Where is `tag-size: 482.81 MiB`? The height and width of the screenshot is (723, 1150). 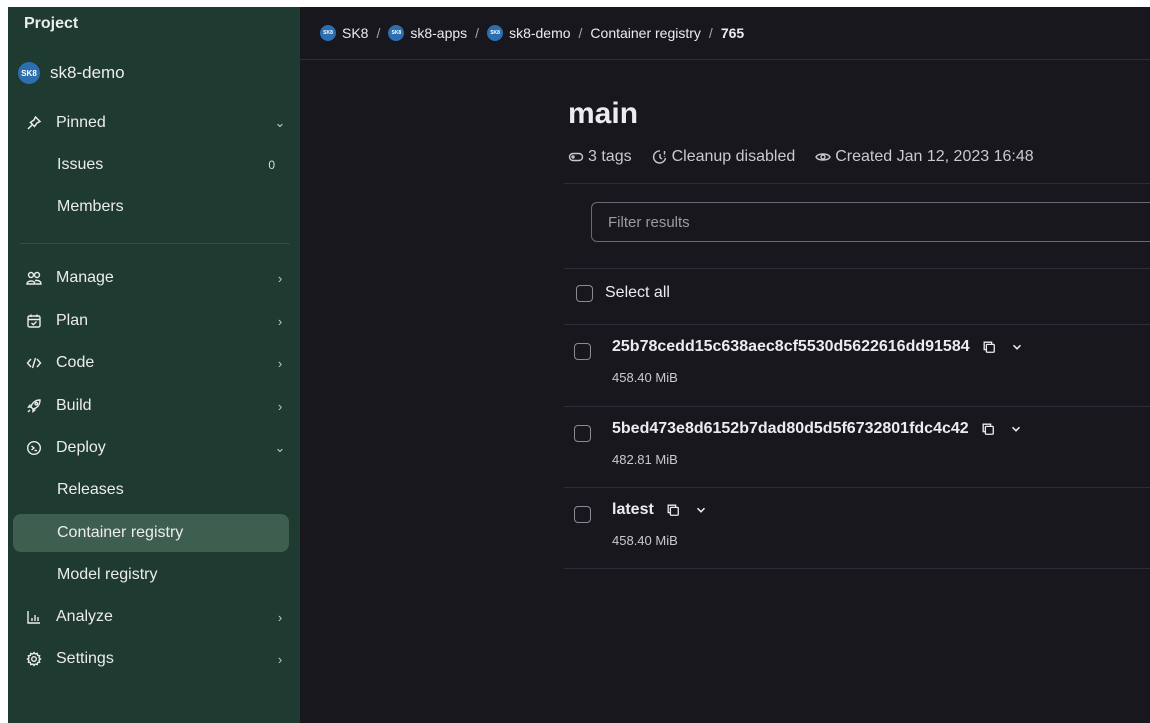 tag-size: 482.81 MiB is located at coordinates (645, 459).